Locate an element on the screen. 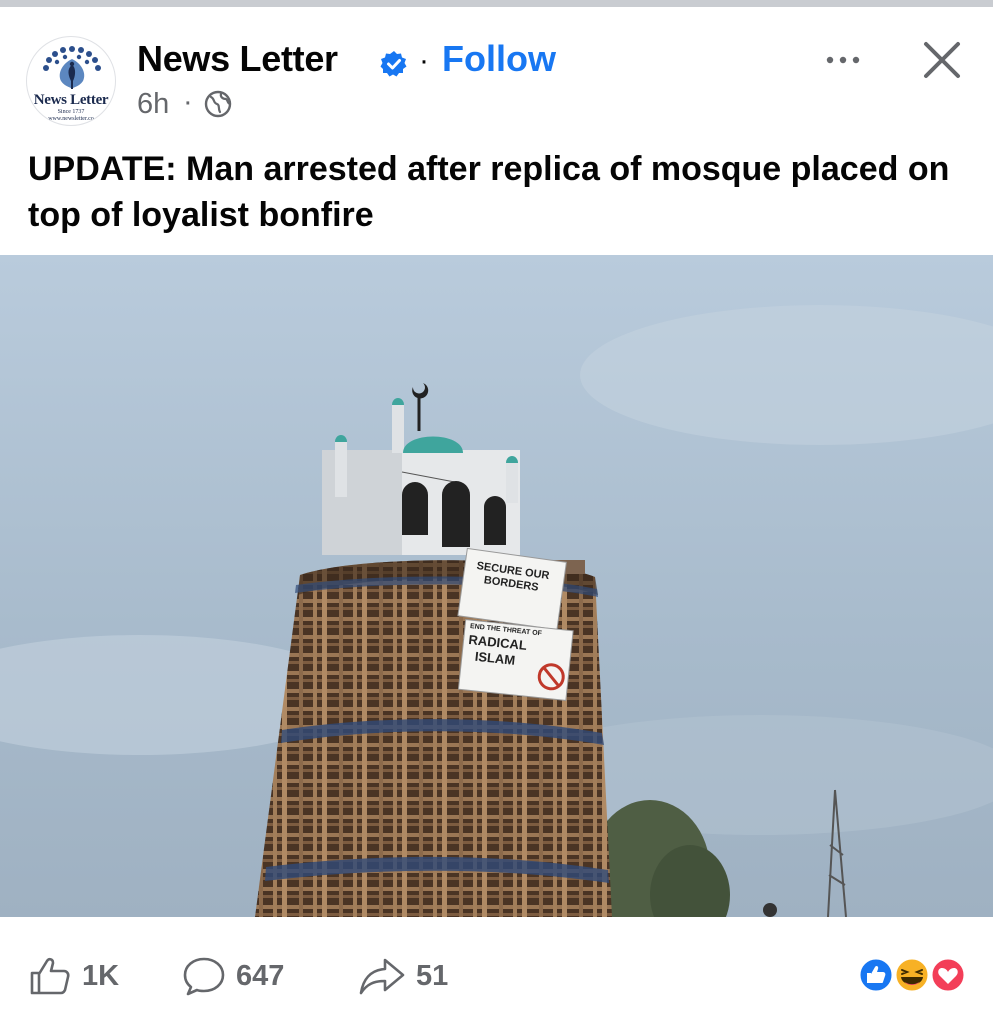  post-actions-bar: 1K 647 51 is located at coordinates (496, 975).